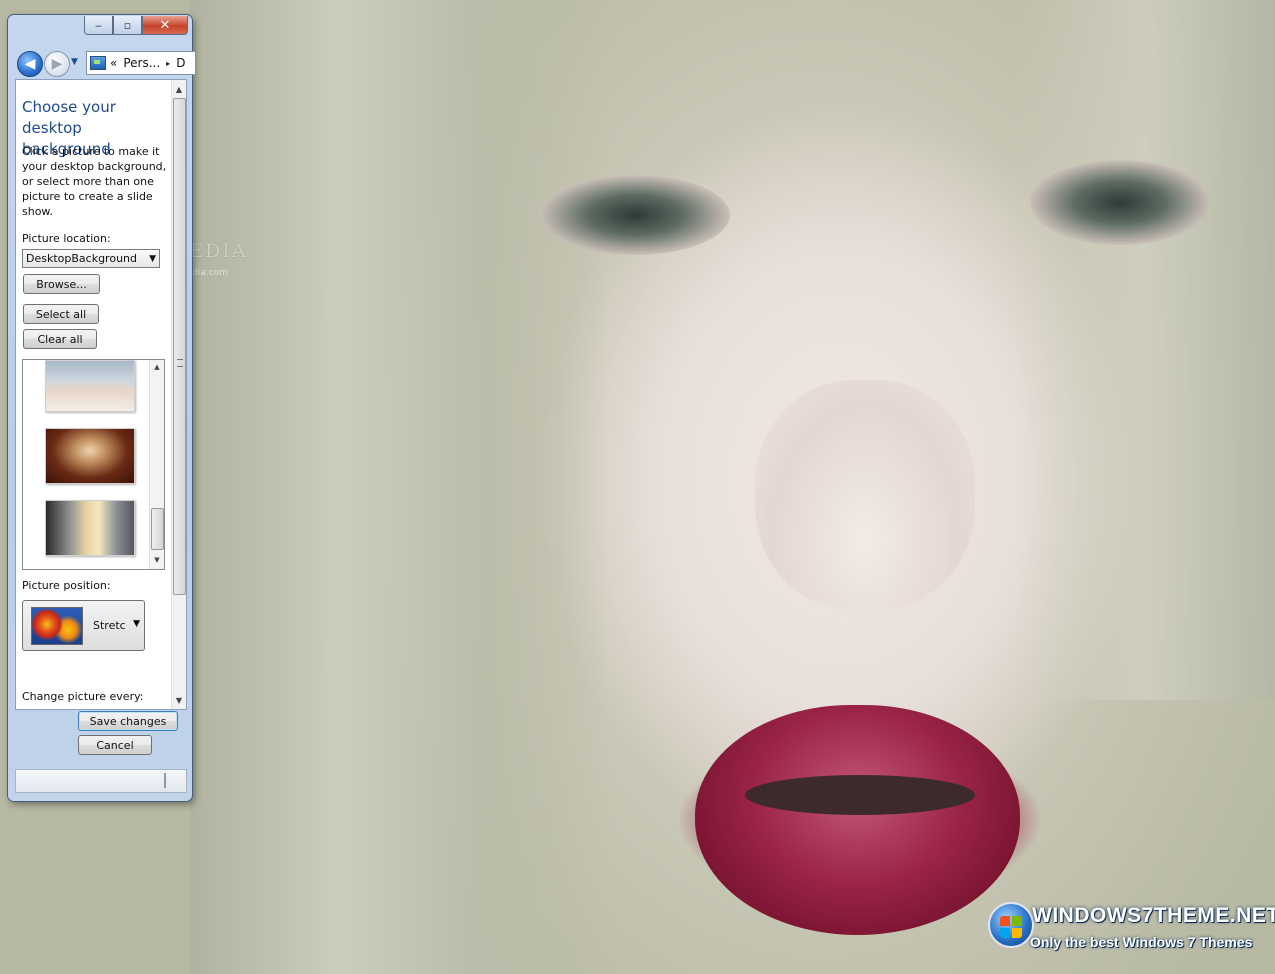 Image resolution: width=1275 pixels, height=974 pixels. What do you see at coordinates (61, 314) in the screenshot?
I see `select-all-button: Select all` at bounding box center [61, 314].